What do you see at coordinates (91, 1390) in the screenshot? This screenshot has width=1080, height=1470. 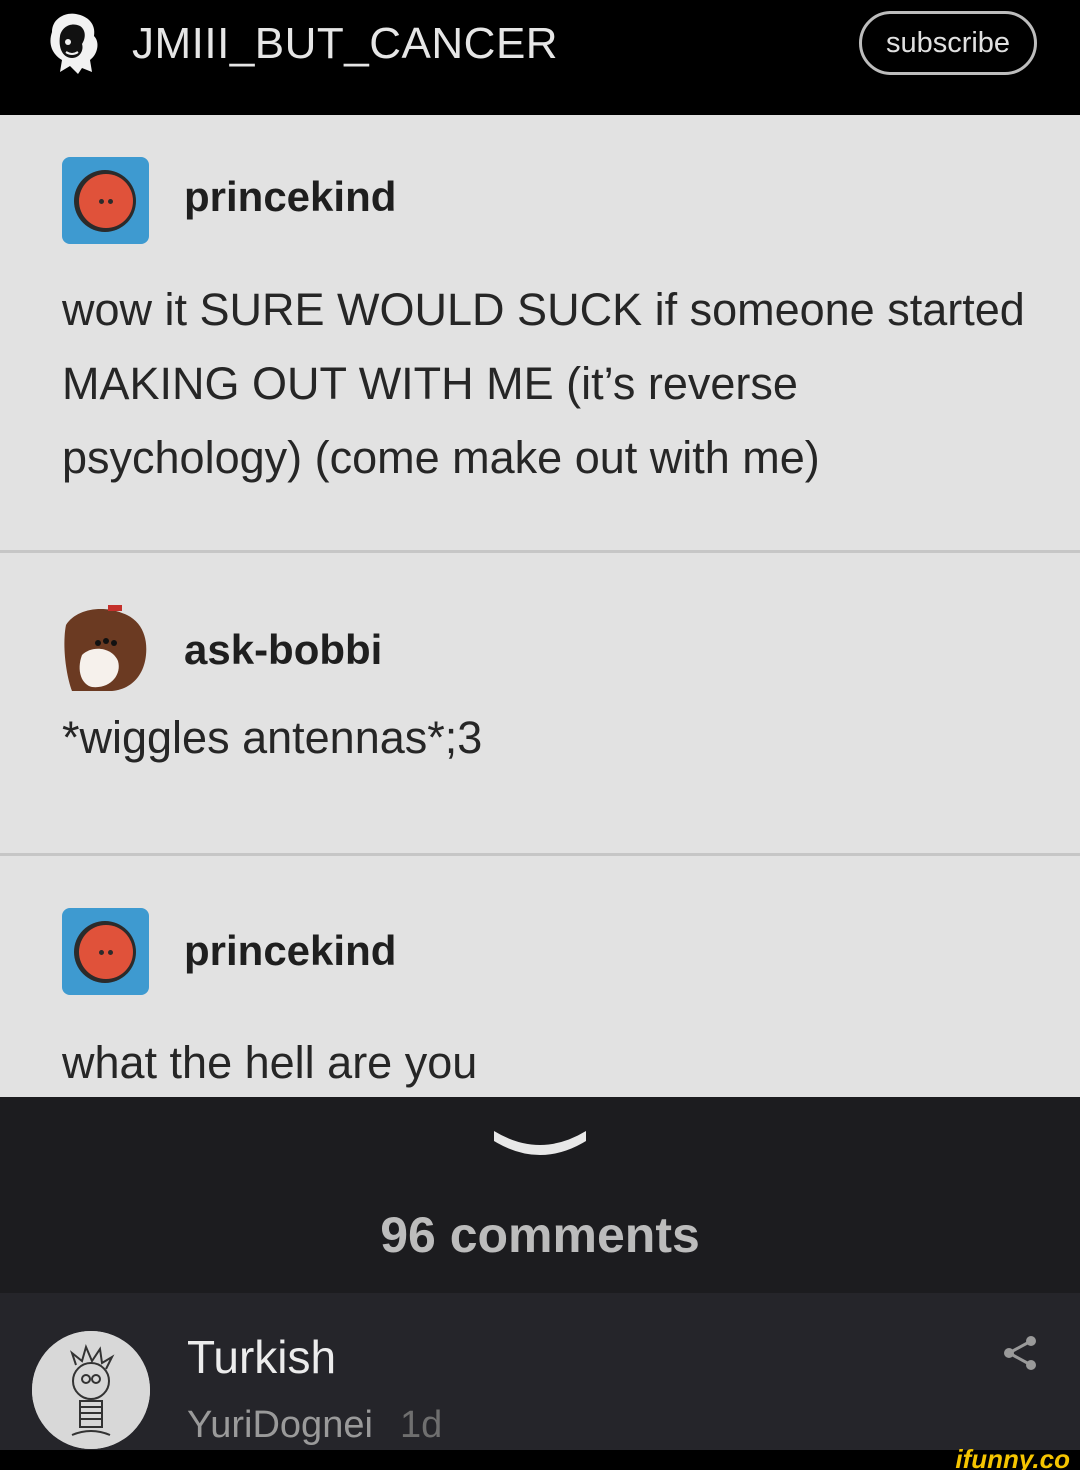 I see `avatar` at bounding box center [91, 1390].